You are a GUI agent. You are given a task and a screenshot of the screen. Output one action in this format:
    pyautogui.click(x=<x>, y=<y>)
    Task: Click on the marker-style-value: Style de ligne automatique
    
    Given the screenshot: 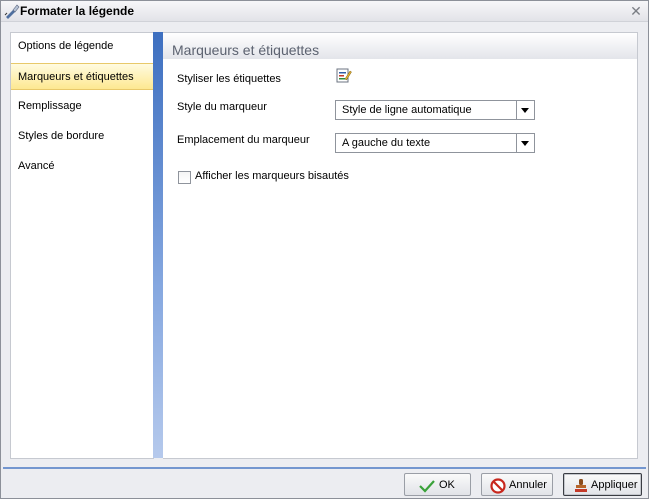 What is the action you would take?
    pyautogui.click(x=407, y=110)
    